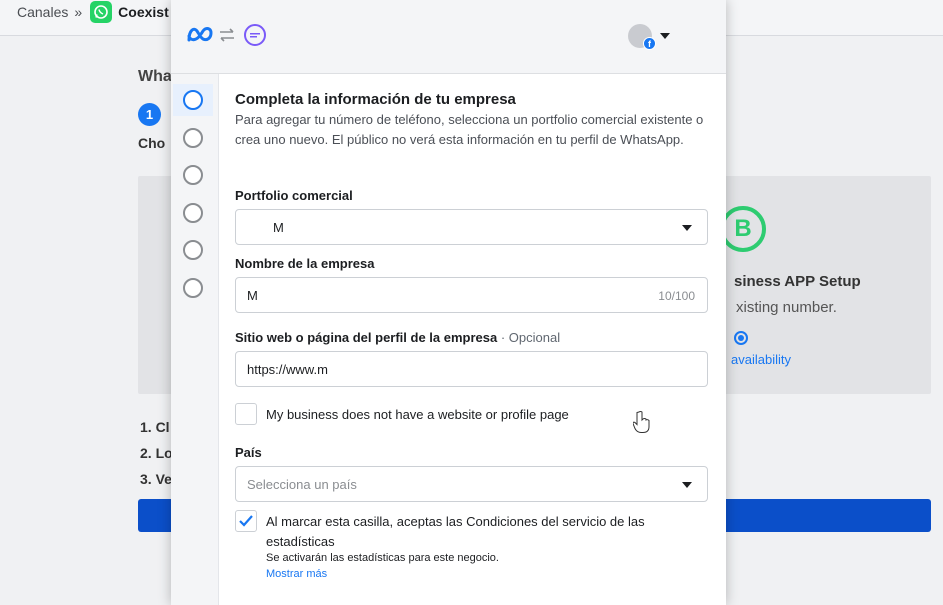 The image size is (943, 605). I want to click on breadcrumb: Canales » Coexist, so click(93, 12).